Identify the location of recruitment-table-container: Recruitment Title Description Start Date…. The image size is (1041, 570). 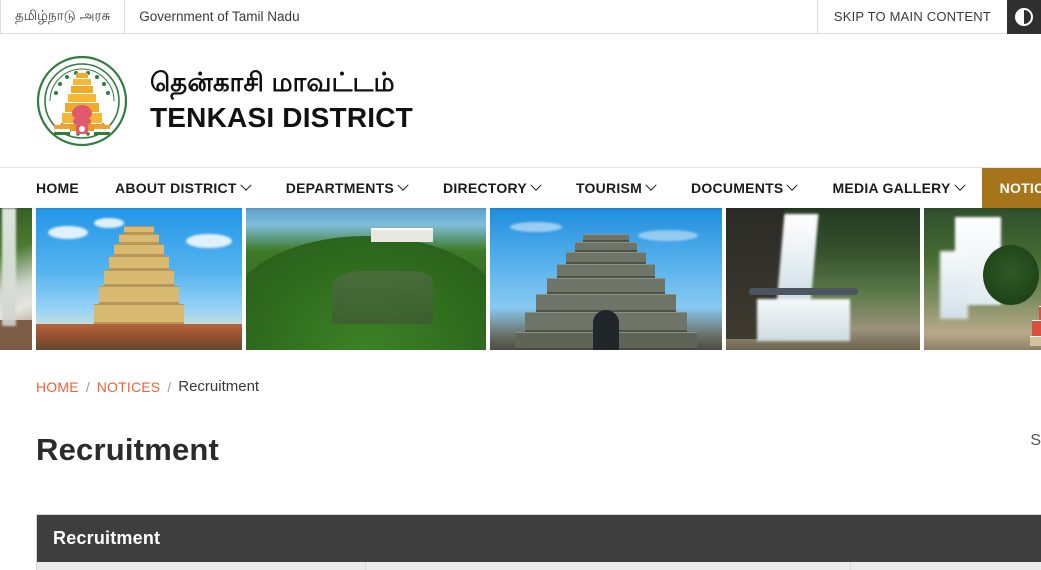
(538, 541).